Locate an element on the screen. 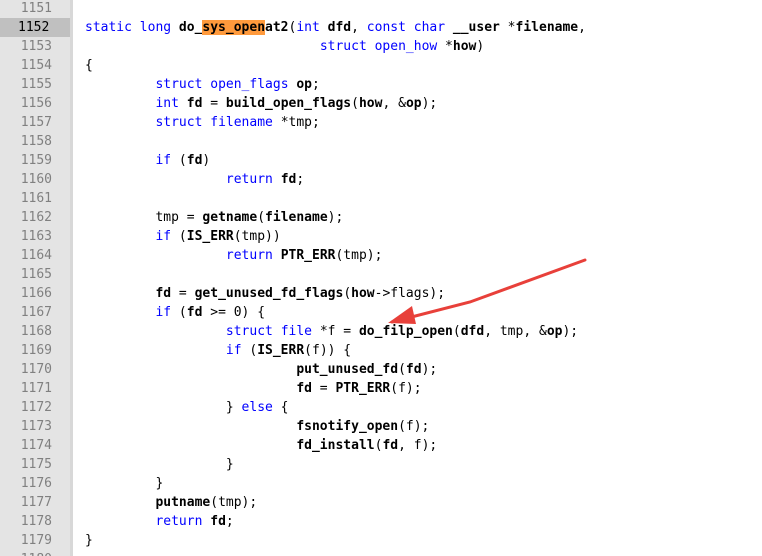 The width and height of the screenshot is (762, 556). code-line: 1172 } else { is located at coordinates (381, 407).